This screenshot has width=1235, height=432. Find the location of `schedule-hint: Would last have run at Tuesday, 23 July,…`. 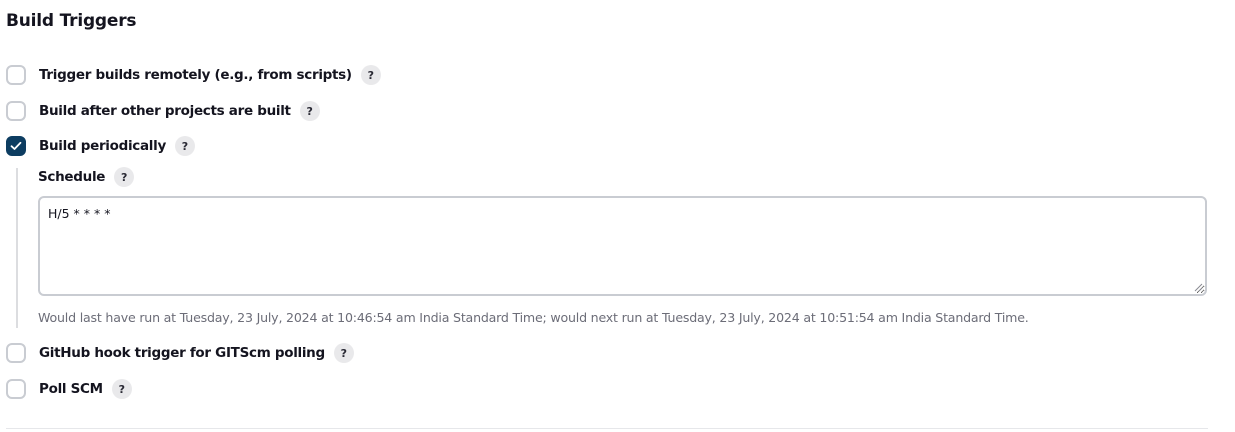

schedule-hint: Would last have run at Tuesday, 23 July,… is located at coordinates (533, 317).